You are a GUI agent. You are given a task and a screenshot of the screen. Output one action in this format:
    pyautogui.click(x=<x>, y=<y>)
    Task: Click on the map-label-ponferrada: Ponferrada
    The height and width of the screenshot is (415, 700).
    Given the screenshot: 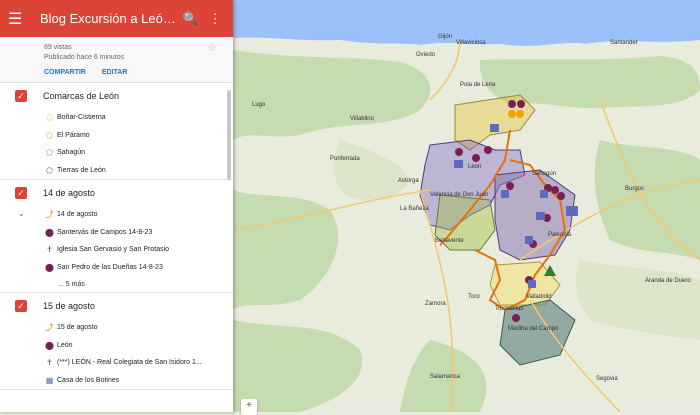 What is the action you would take?
    pyautogui.click(x=345, y=159)
    